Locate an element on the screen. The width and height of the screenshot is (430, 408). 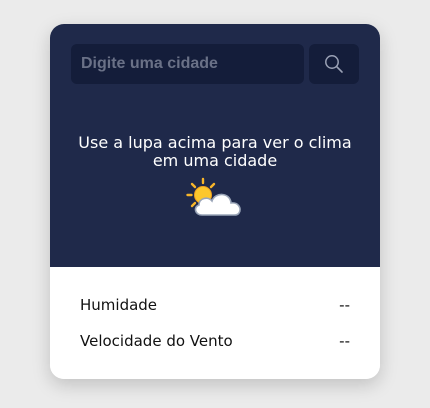
wind-speed-value: -- is located at coordinates (344, 341).